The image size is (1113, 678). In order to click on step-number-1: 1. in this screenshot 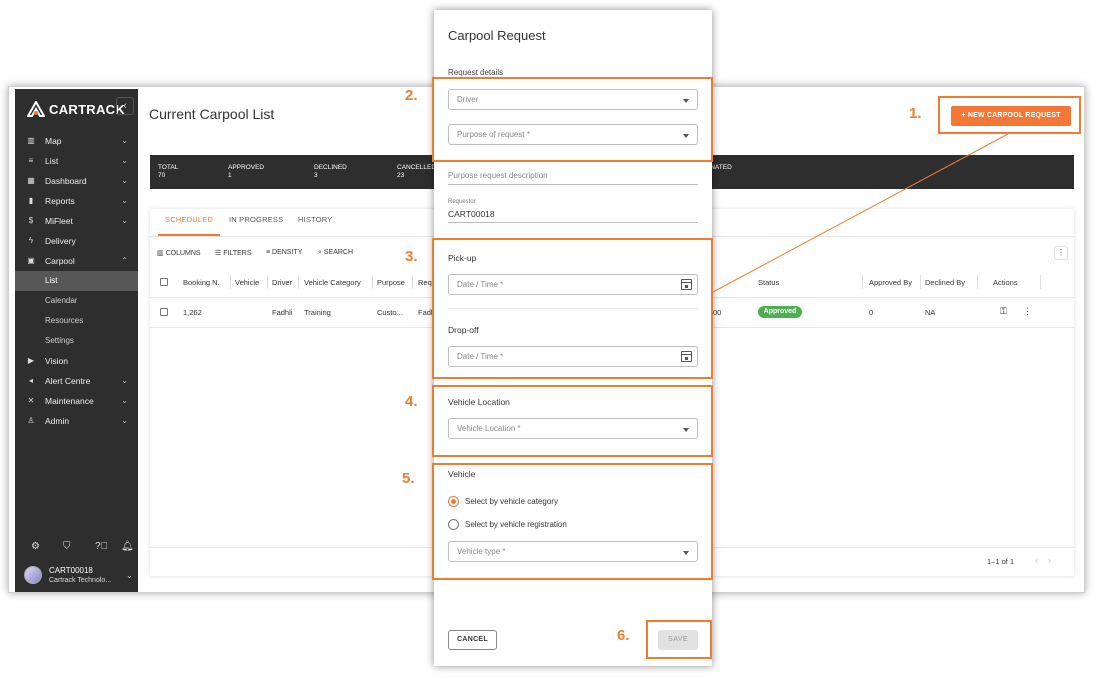, I will do `click(915, 113)`.